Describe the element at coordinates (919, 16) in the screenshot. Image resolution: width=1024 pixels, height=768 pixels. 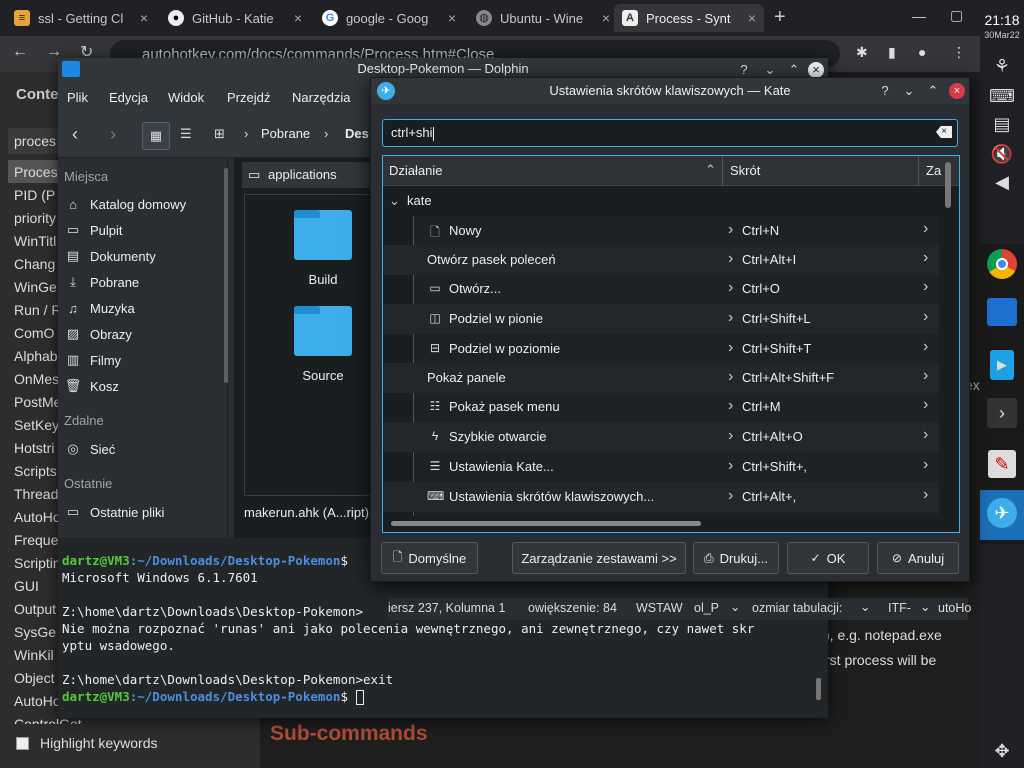
I see `minimize-icon: —` at that location.